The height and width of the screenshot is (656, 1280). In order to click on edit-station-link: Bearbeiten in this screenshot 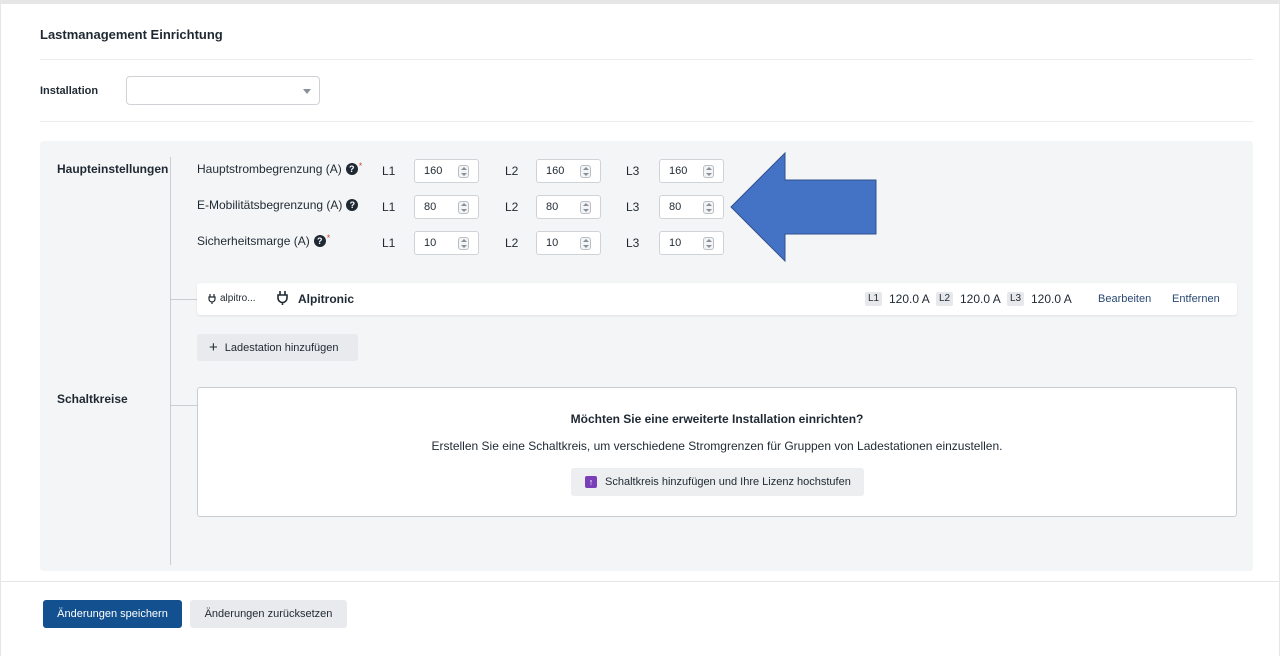, I will do `click(1124, 299)`.